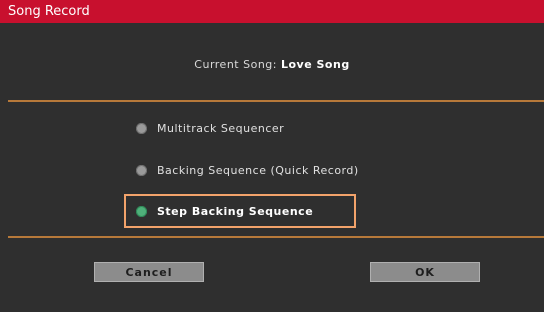 This screenshot has width=552, height=312. I want to click on option-label: Step Backing Sequence, so click(235, 211).